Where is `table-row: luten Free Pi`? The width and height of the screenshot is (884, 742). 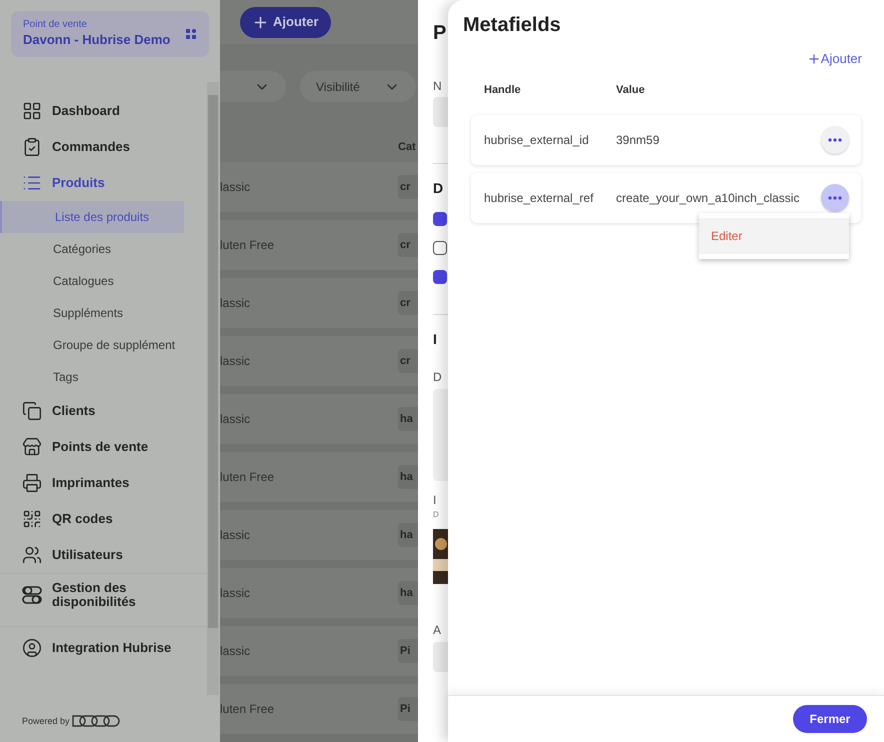 table-row: luten Free Pi is located at coordinates (319, 709).